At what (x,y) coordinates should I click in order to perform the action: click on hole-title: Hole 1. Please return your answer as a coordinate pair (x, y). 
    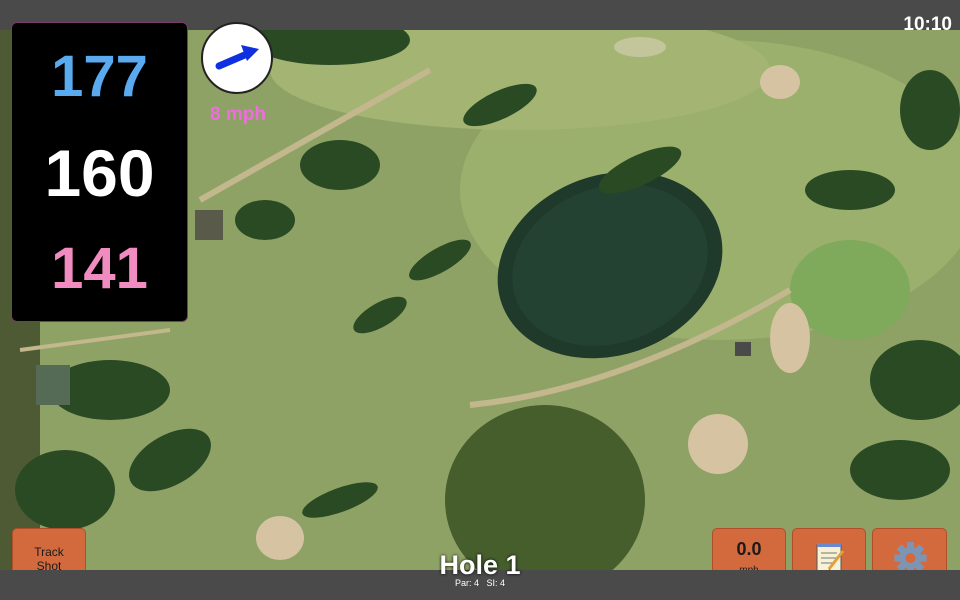
    Looking at the image, I should click on (480, 565).